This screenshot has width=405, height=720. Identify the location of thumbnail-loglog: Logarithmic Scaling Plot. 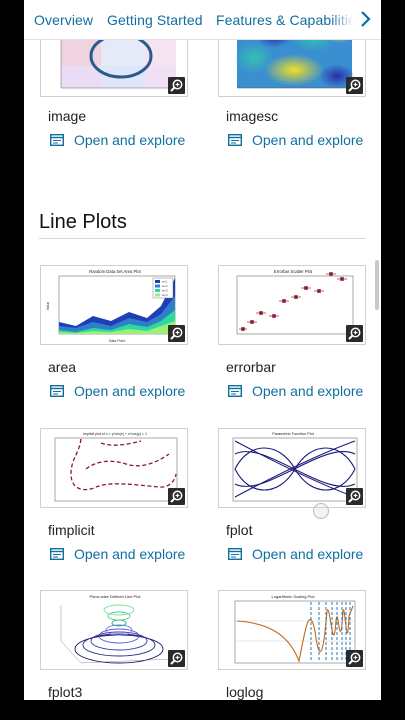
(292, 630).